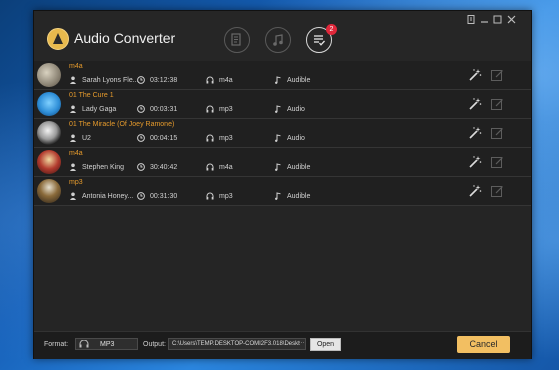 Image resolution: width=559 pixels, height=370 pixels. I want to click on item-author: U2, so click(86, 138).